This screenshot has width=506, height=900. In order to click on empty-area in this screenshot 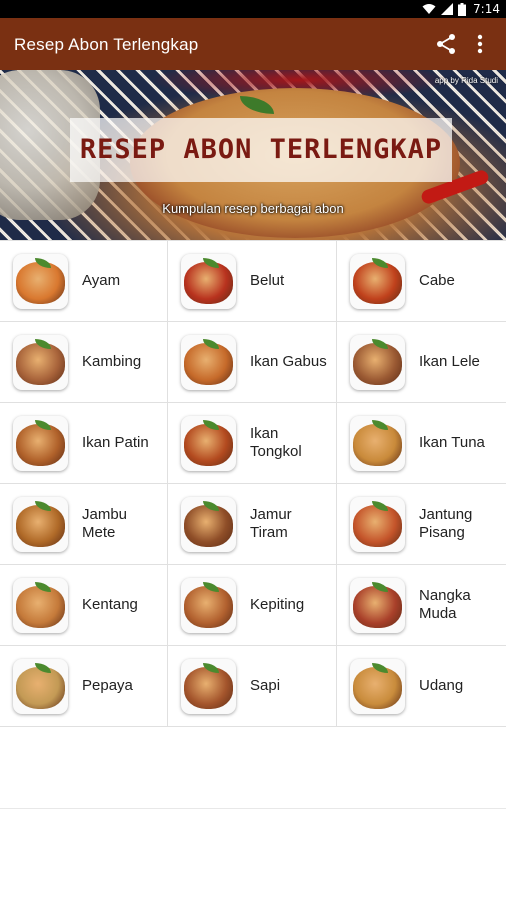, I will do `click(253, 769)`.